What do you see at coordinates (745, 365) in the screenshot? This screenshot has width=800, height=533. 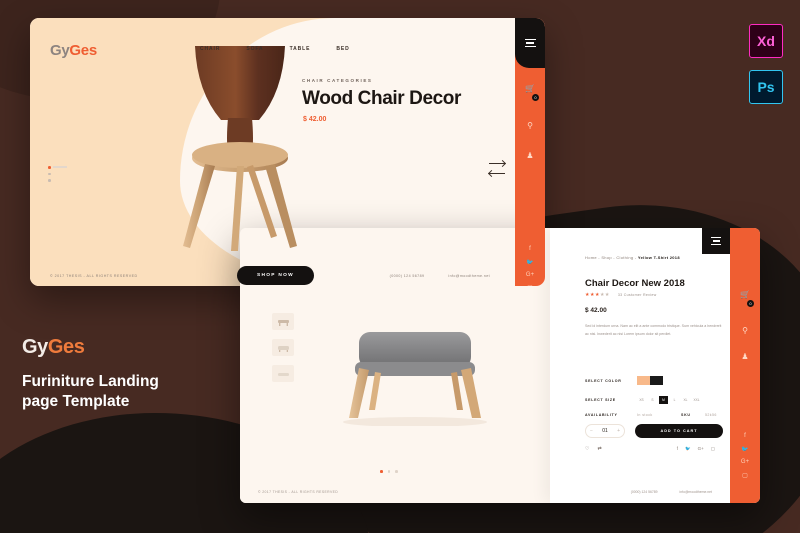 I see `product-right-rail: 🛒 0 ⚲ ♟ f 🐦 G+ ▢` at bounding box center [745, 365].